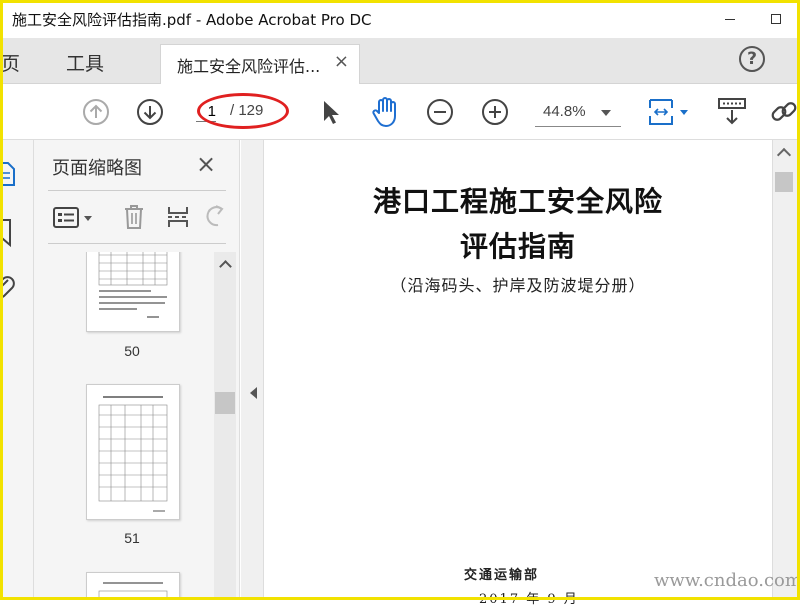 This screenshot has width=800, height=607. I want to click on page-down-icon, so click(150, 114).